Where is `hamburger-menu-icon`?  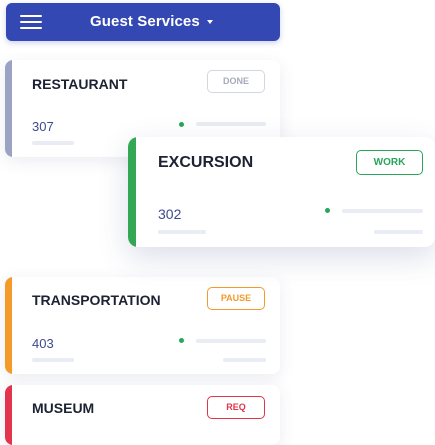 hamburger-menu-icon is located at coordinates (31, 22).